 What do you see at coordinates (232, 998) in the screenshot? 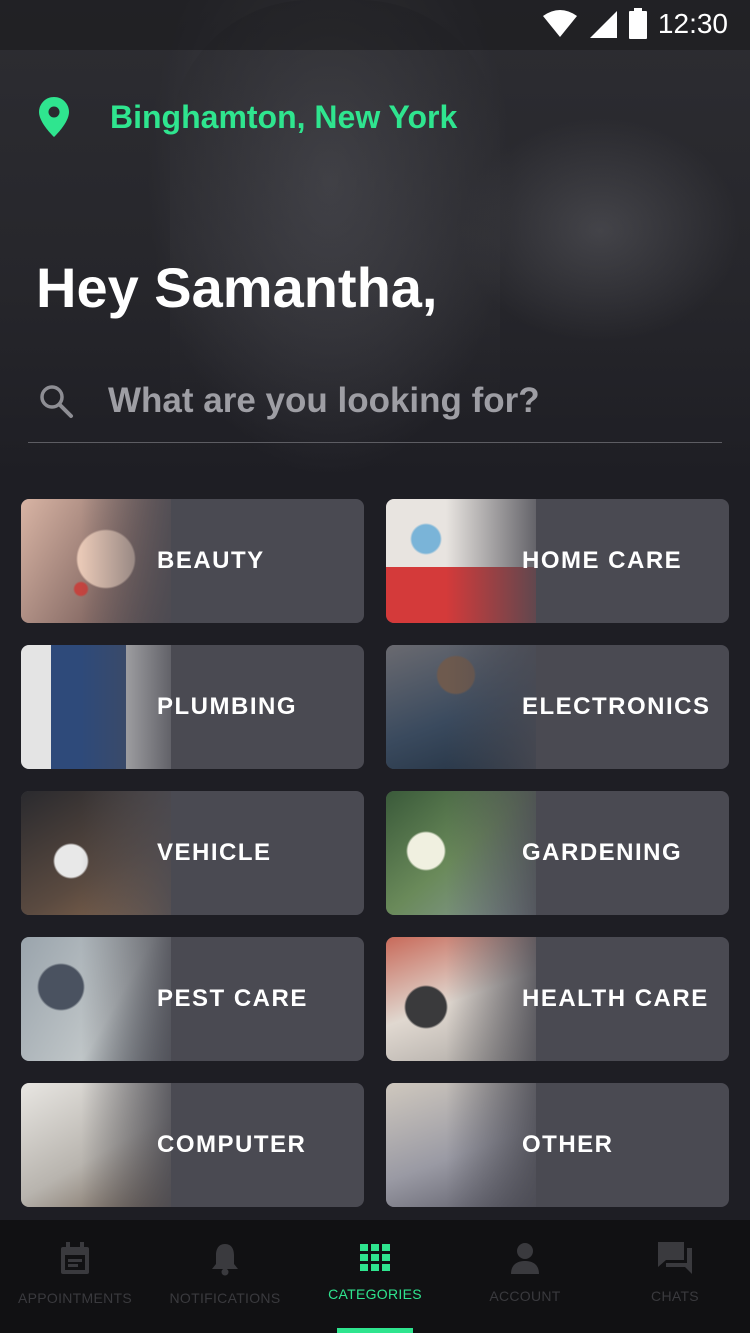
I see `category-label: PEST CARE` at bounding box center [232, 998].